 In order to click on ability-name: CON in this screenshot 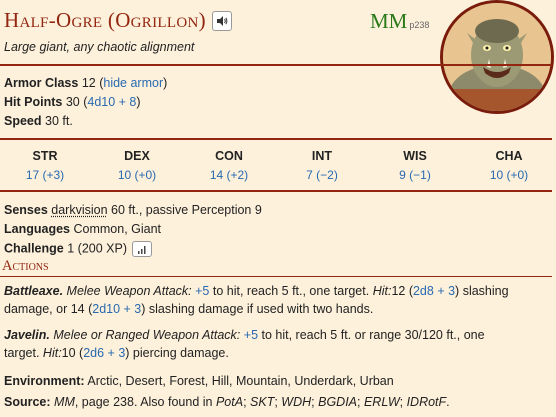, I will do `click(229, 156)`.